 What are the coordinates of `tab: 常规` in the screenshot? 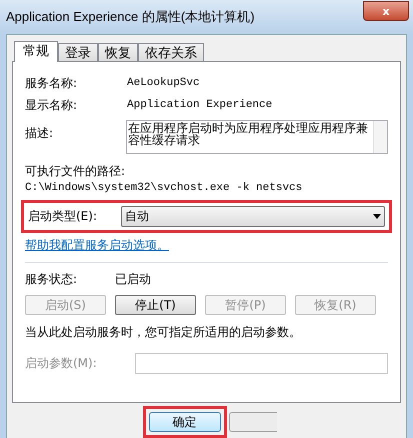 It's located at (36, 51).